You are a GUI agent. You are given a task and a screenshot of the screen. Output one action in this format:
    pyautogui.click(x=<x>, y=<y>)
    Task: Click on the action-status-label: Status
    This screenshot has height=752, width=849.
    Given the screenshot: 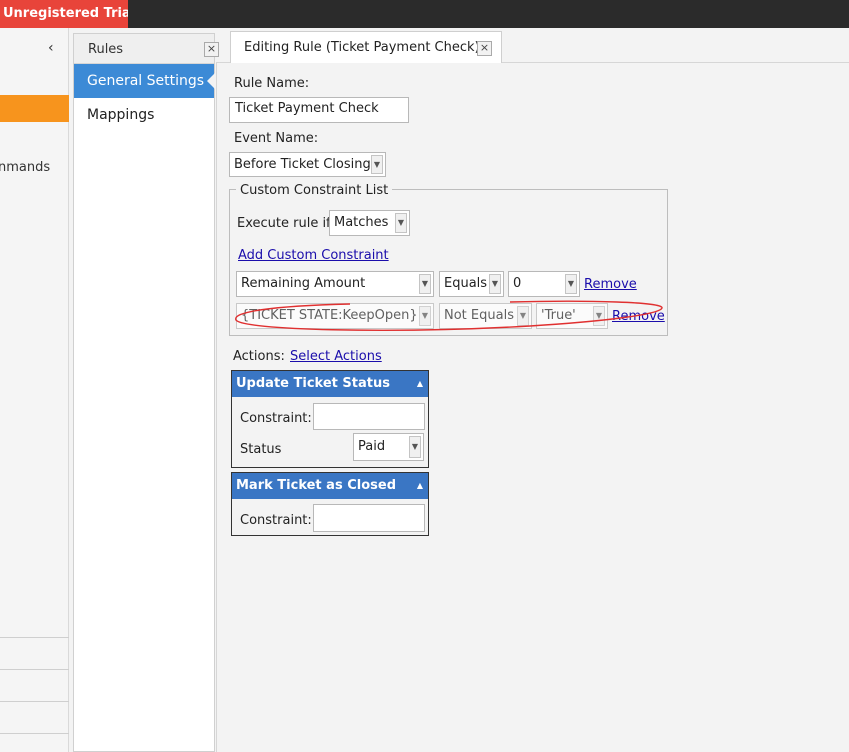 What is the action you would take?
    pyautogui.click(x=261, y=449)
    